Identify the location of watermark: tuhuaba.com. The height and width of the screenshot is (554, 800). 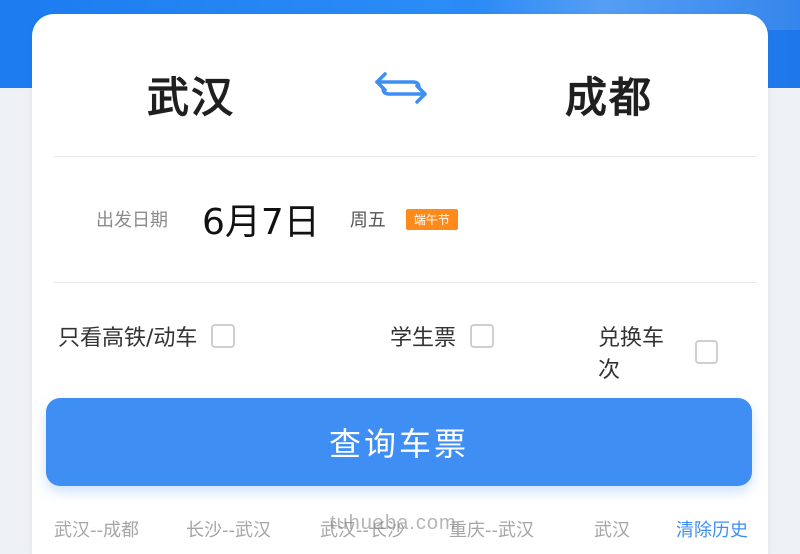
(393, 523).